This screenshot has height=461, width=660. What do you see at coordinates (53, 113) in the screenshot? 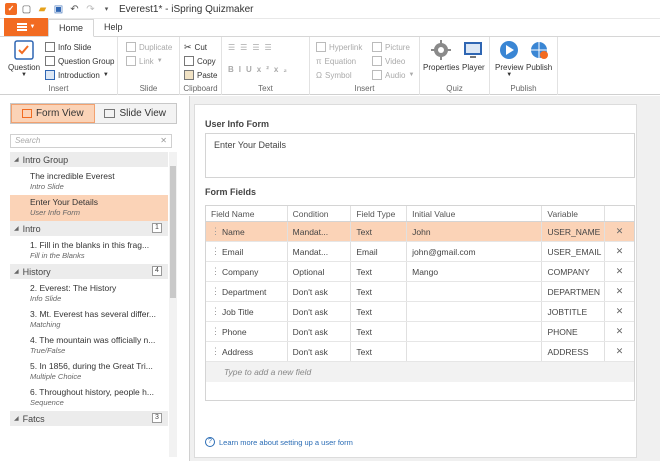
I see `form-view-button: Form View` at bounding box center [53, 113].